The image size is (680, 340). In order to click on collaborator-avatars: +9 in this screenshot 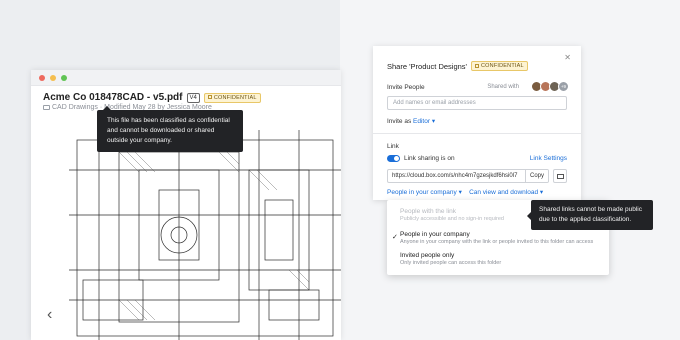, I will do `click(550, 86)`.